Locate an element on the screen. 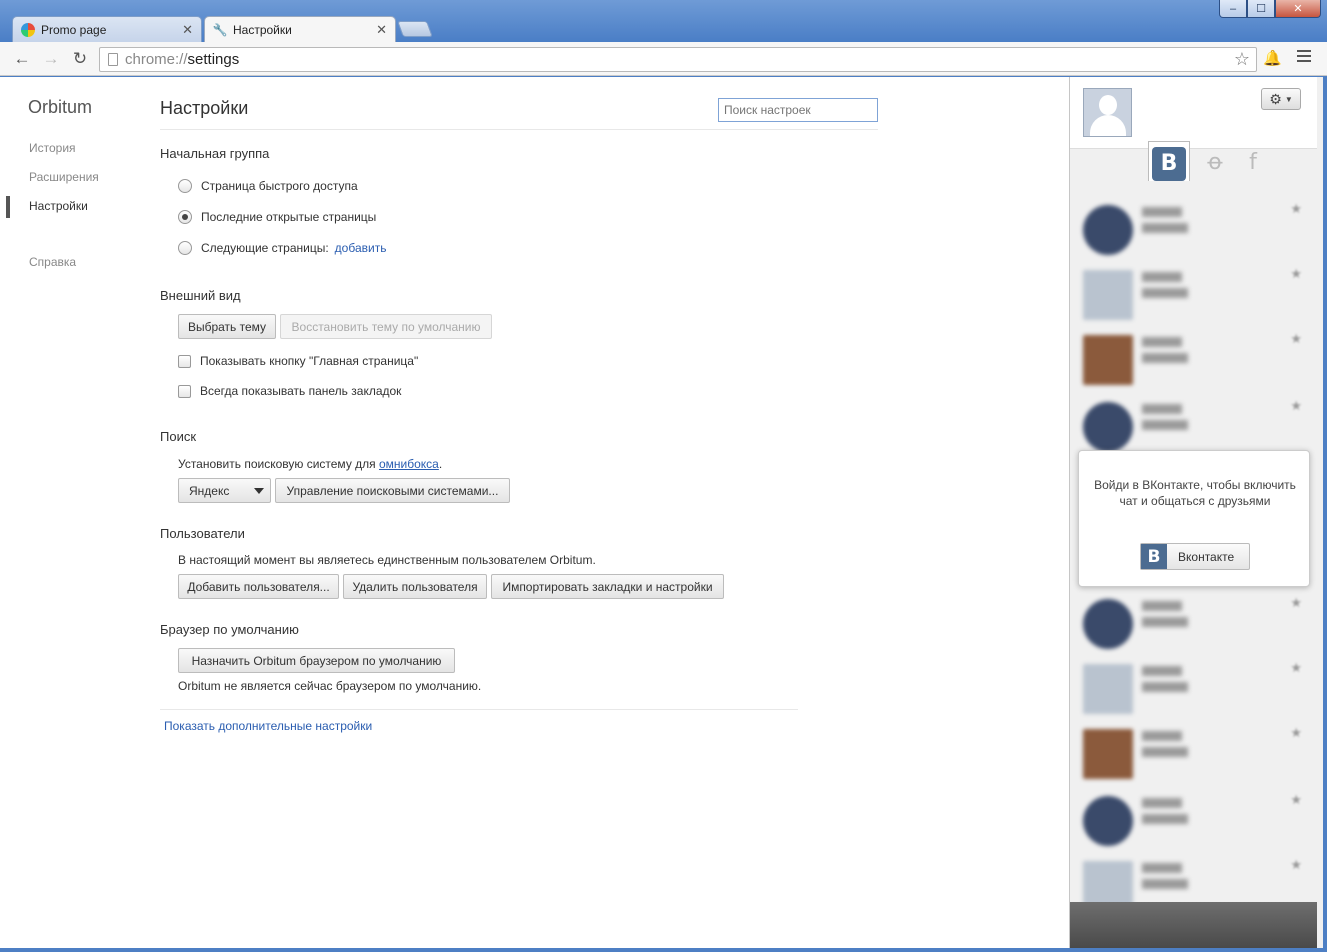  search-engine-select: Яндекс is located at coordinates (224, 490).